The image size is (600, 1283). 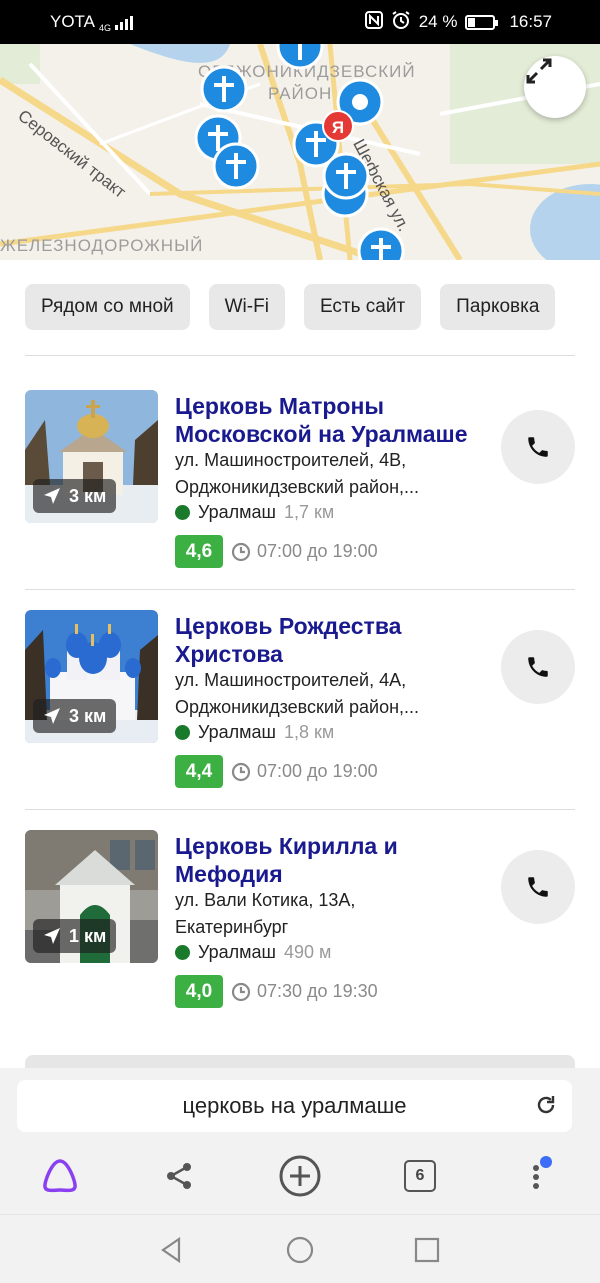 What do you see at coordinates (291, 680) in the screenshot?
I see `address-line: ул. Машиностроителей, 4А,` at bounding box center [291, 680].